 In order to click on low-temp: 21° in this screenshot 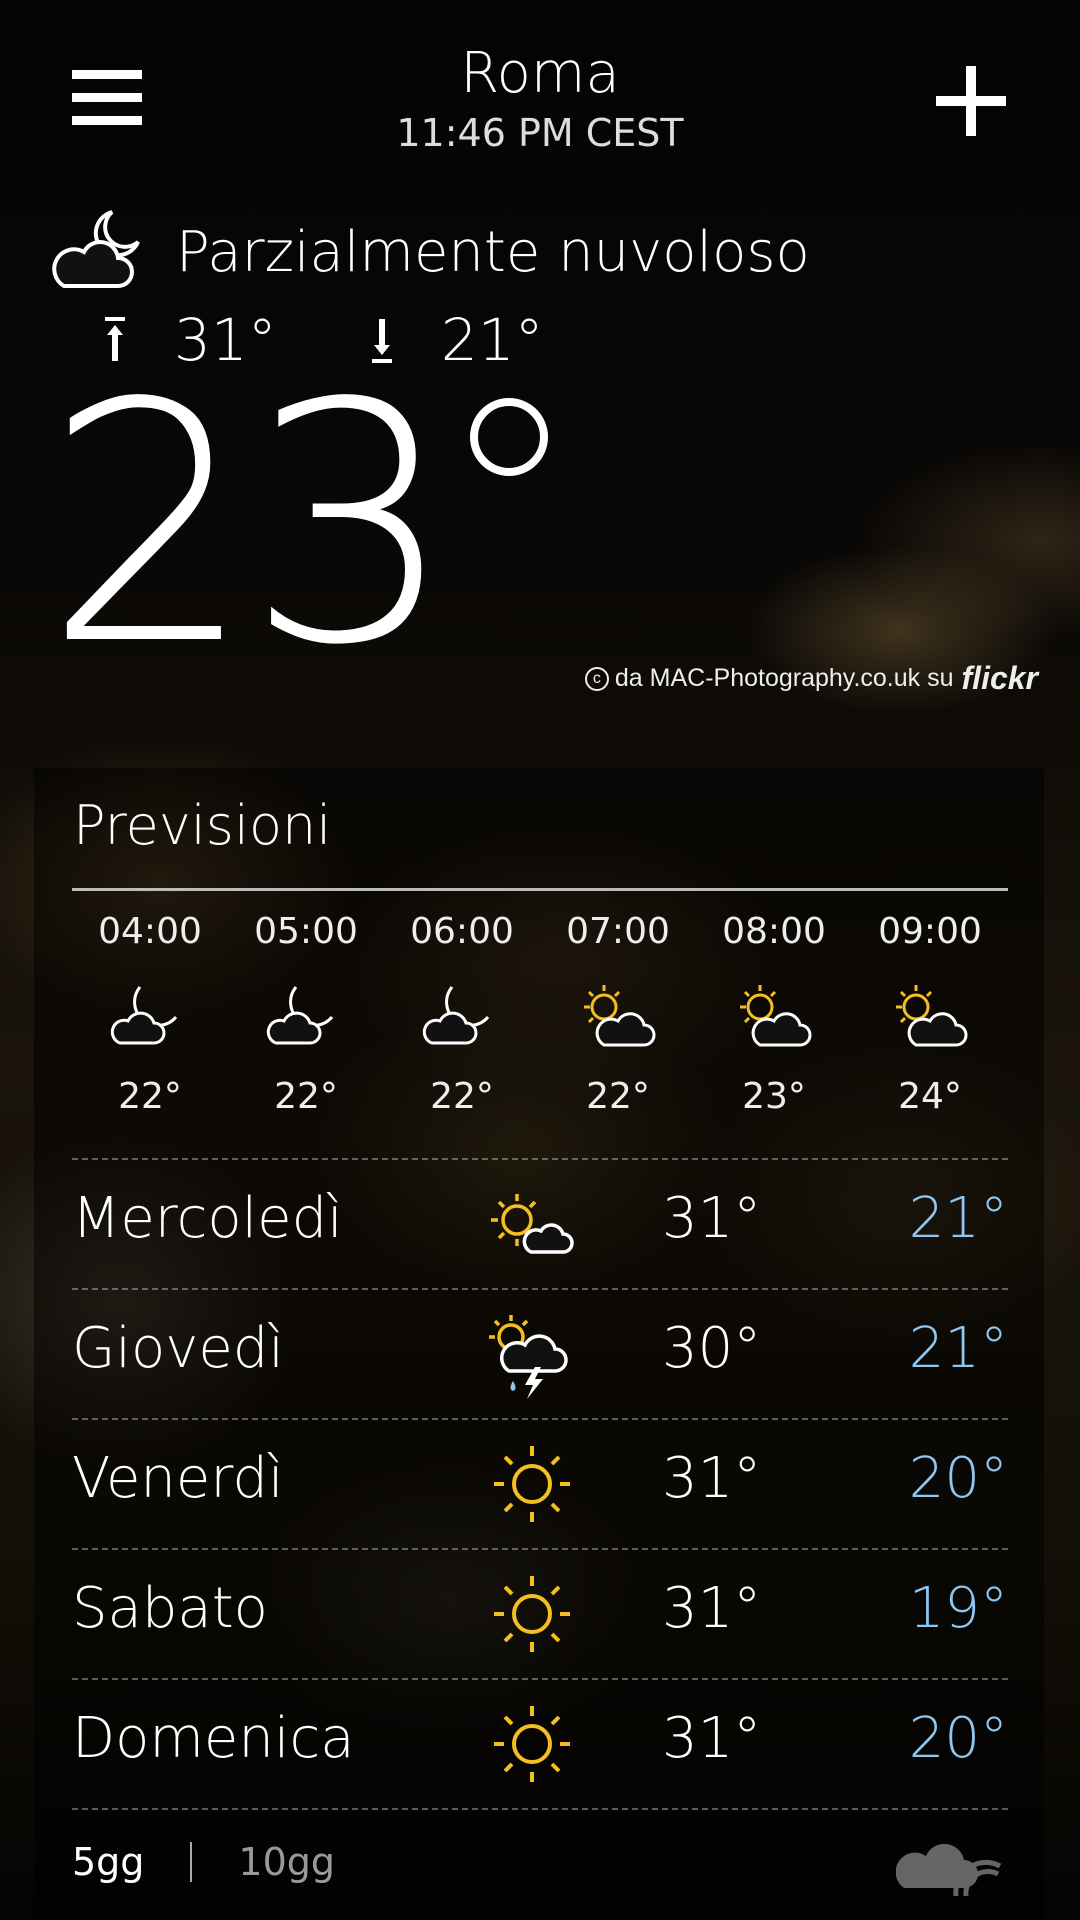, I will do `click(492, 340)`.